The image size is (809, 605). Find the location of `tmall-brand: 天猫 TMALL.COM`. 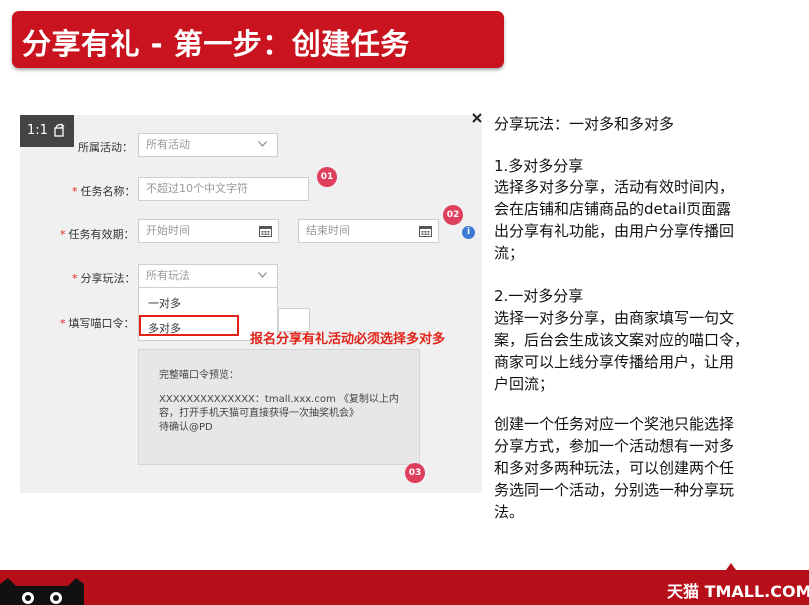

tmall-brand: 天猫 TMALL.COM is located at coordinates (738, 591).